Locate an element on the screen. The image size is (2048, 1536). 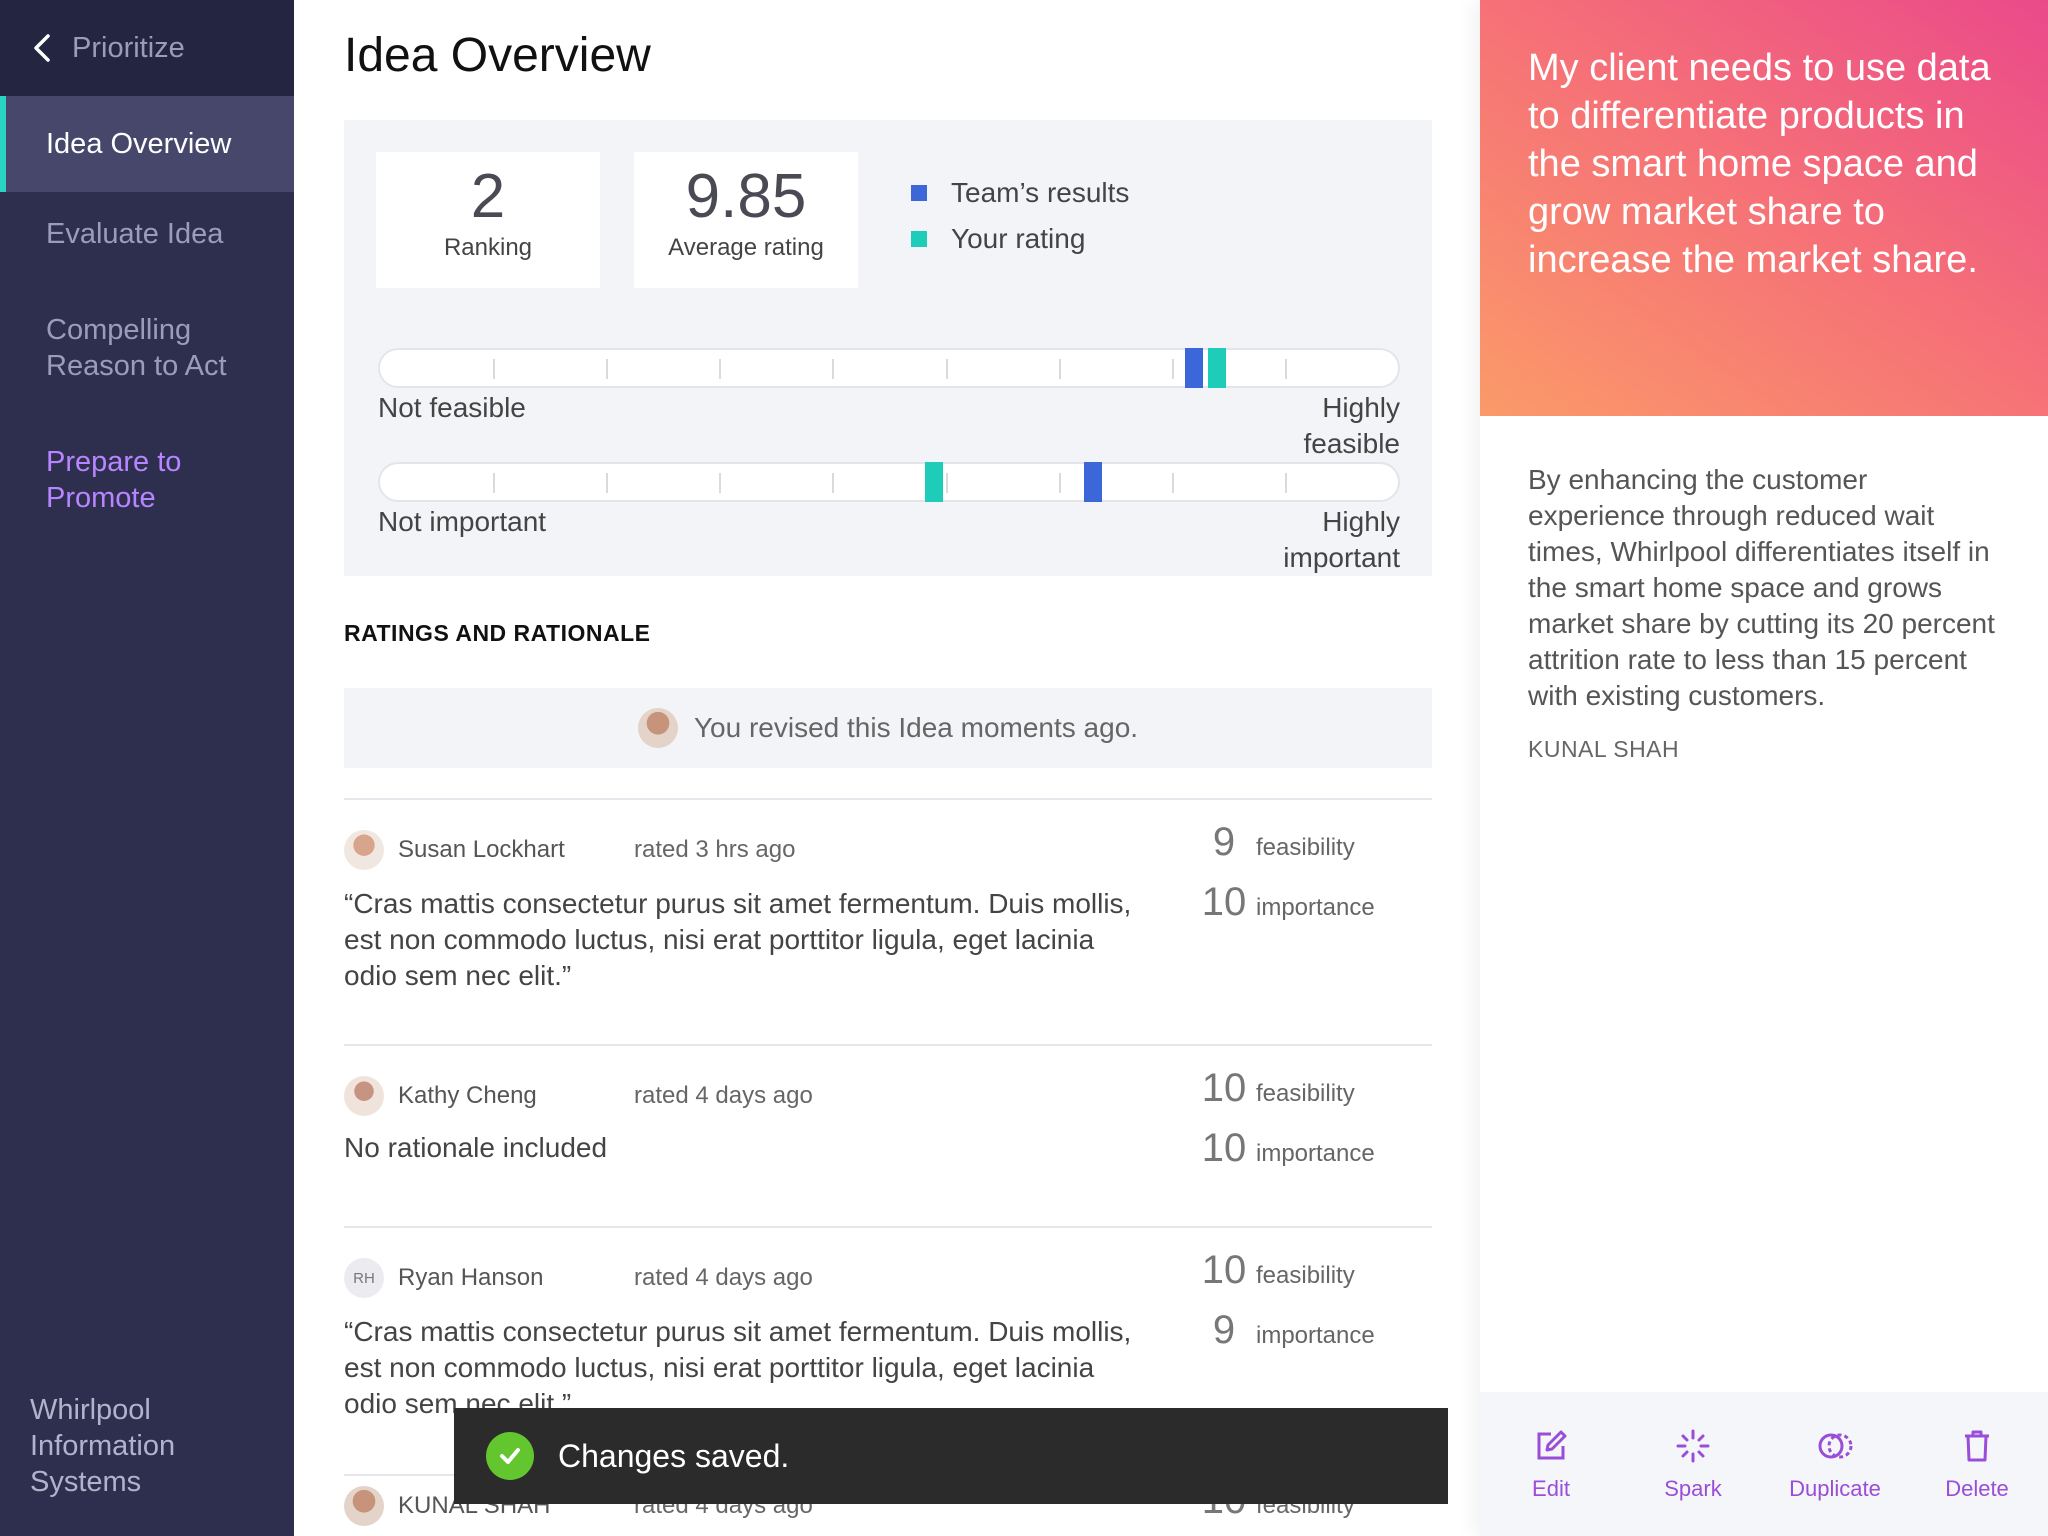
edit-label: Edit is located at coordinates (1551, 1488).